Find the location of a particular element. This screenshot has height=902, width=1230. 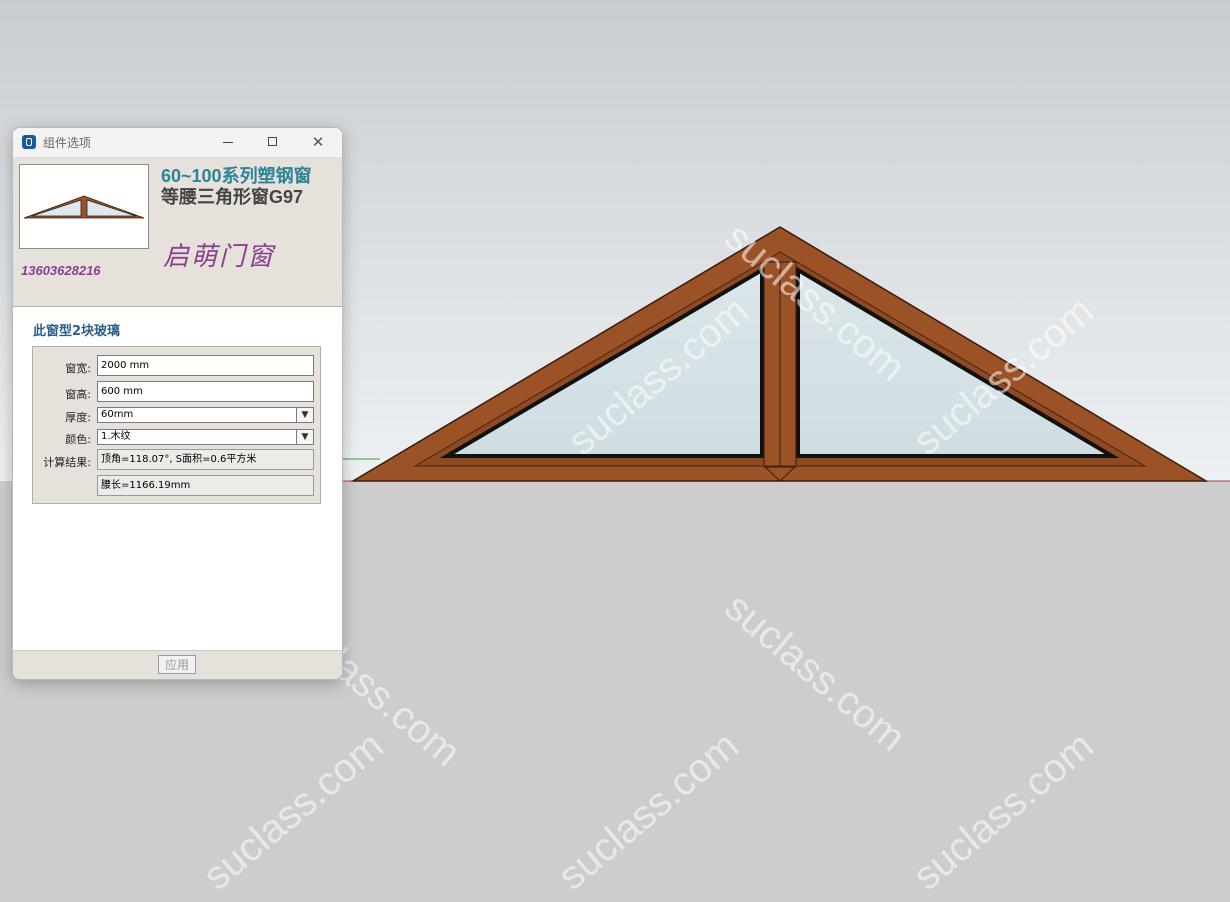

product-name-title: 等腰三角形窗G97 is located at coordinates (232, 197).